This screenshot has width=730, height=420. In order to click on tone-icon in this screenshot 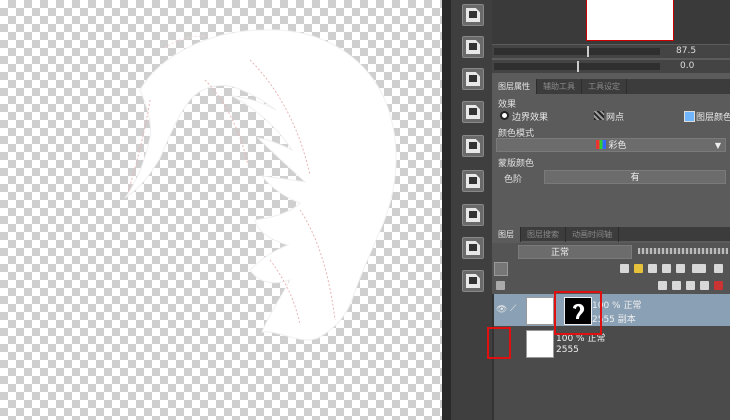, I will do `click(599, 115)`.